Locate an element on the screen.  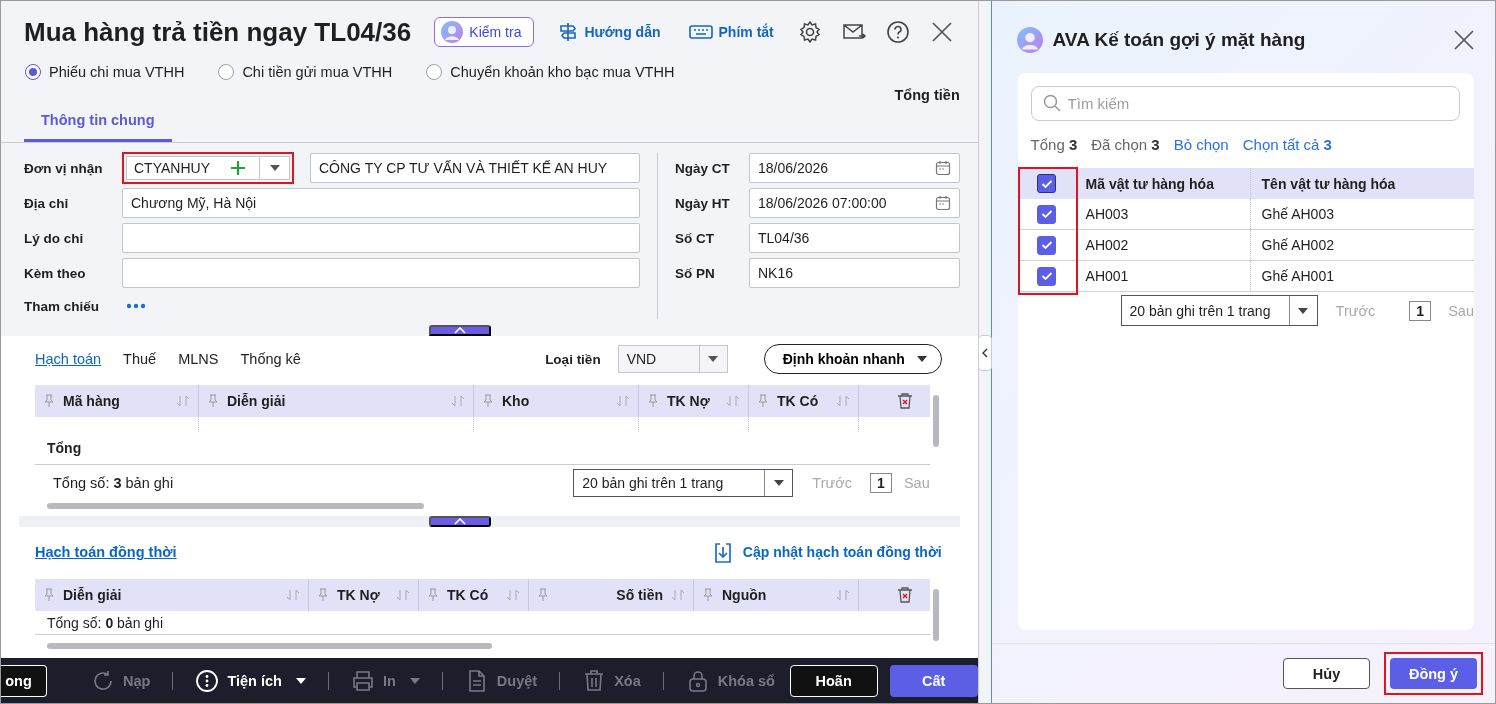
check-icon is located at coordinates (1046, 183).